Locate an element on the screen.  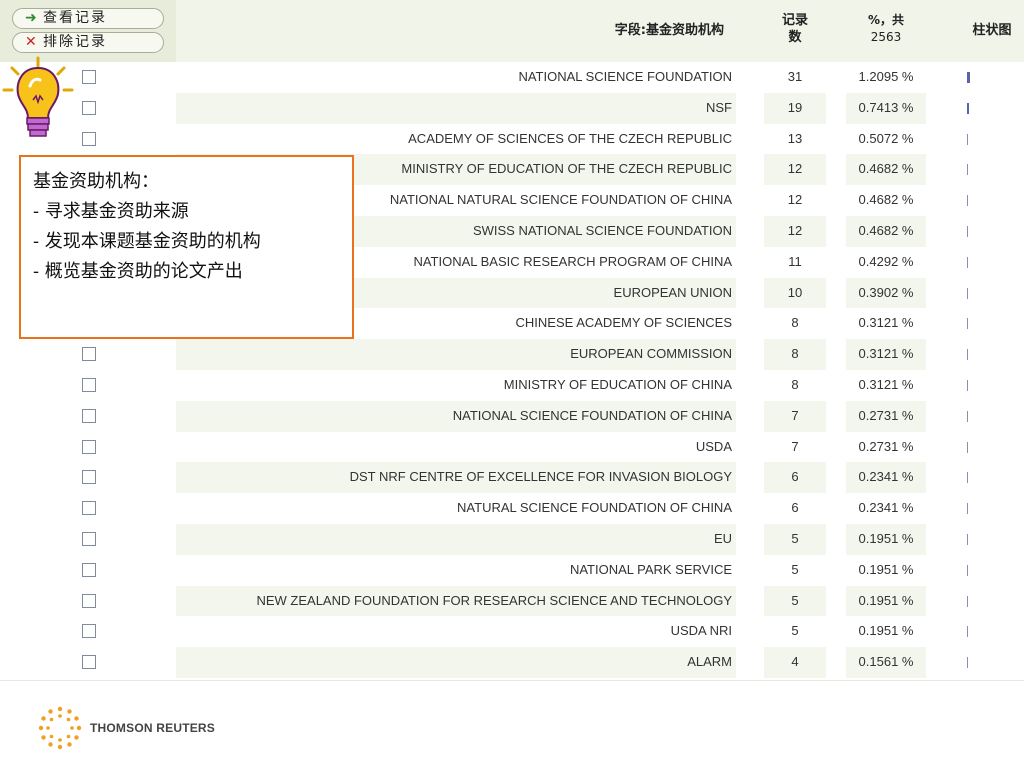
exclude-records-label: 排除记录 is located at coordinates (75, 42).